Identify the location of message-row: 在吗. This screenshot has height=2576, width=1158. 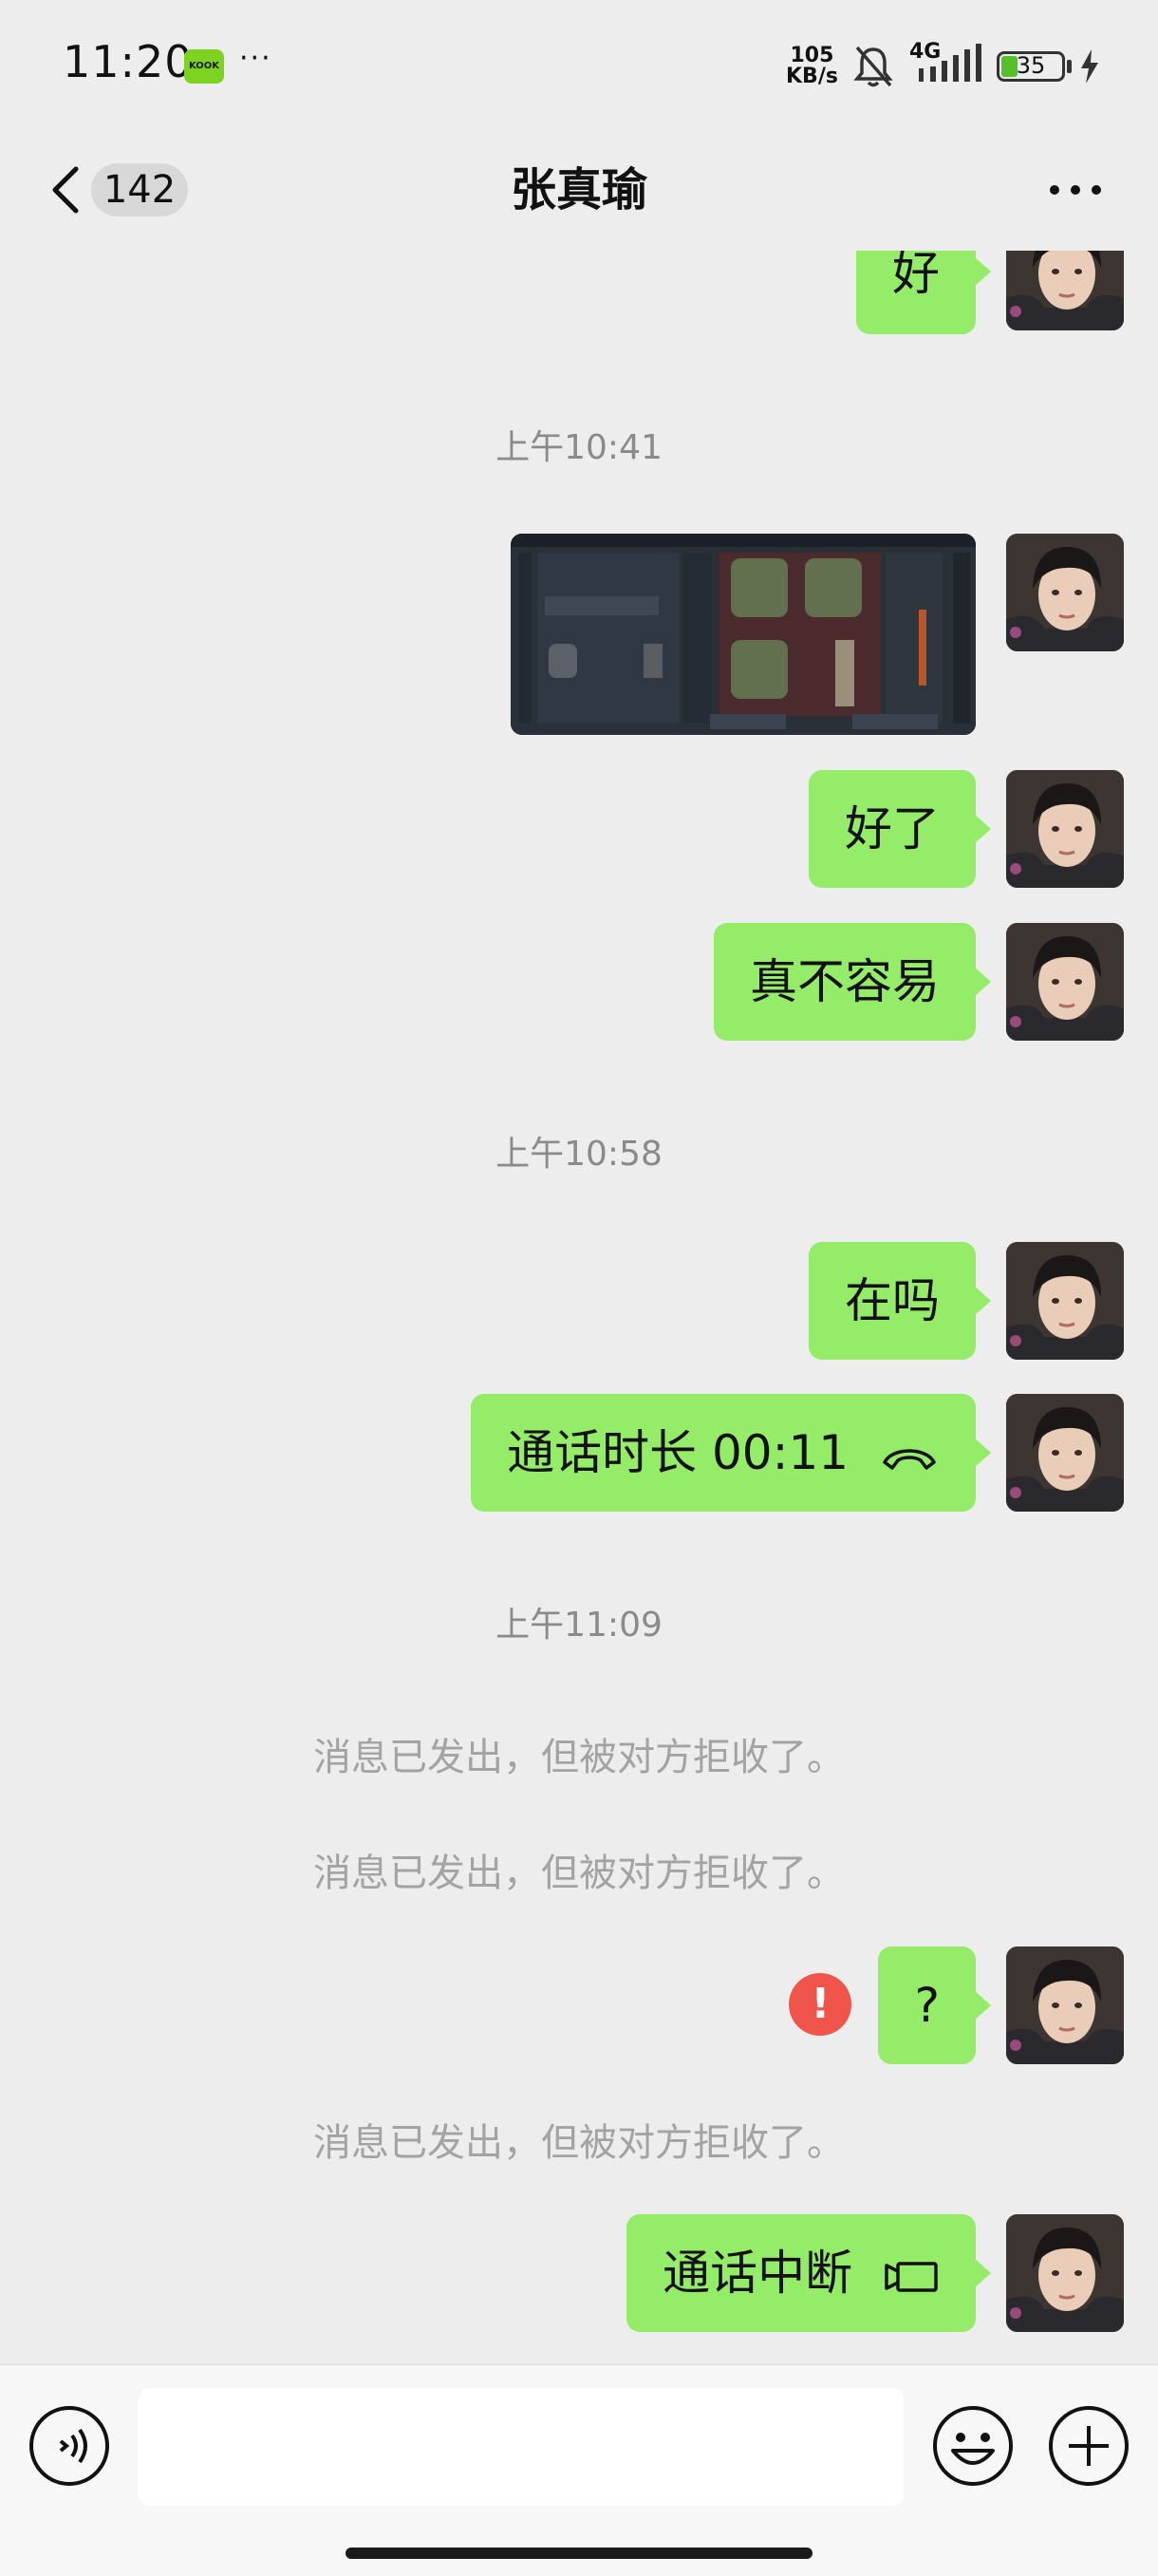
(966, 1301).